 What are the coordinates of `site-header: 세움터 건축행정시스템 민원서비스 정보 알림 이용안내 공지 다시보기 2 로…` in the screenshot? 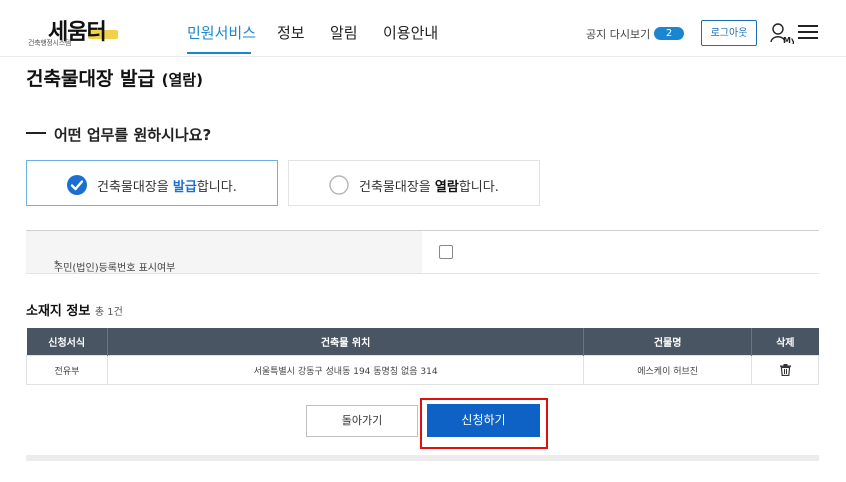 It's located at (423, 28).